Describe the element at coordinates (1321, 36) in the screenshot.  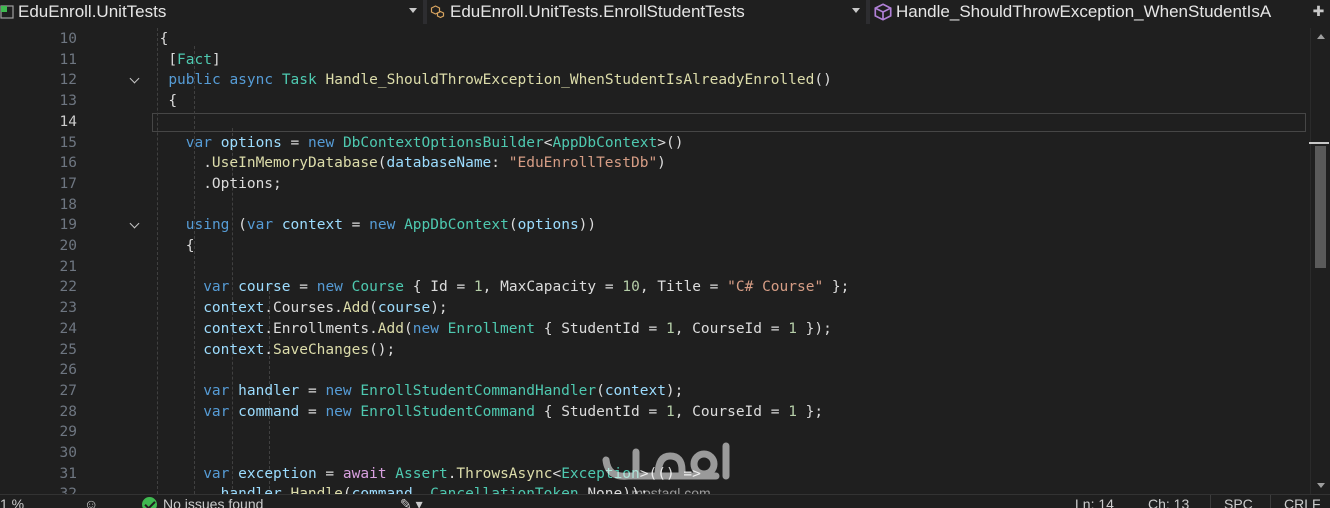
I see `scroll-up-icon` at that location.